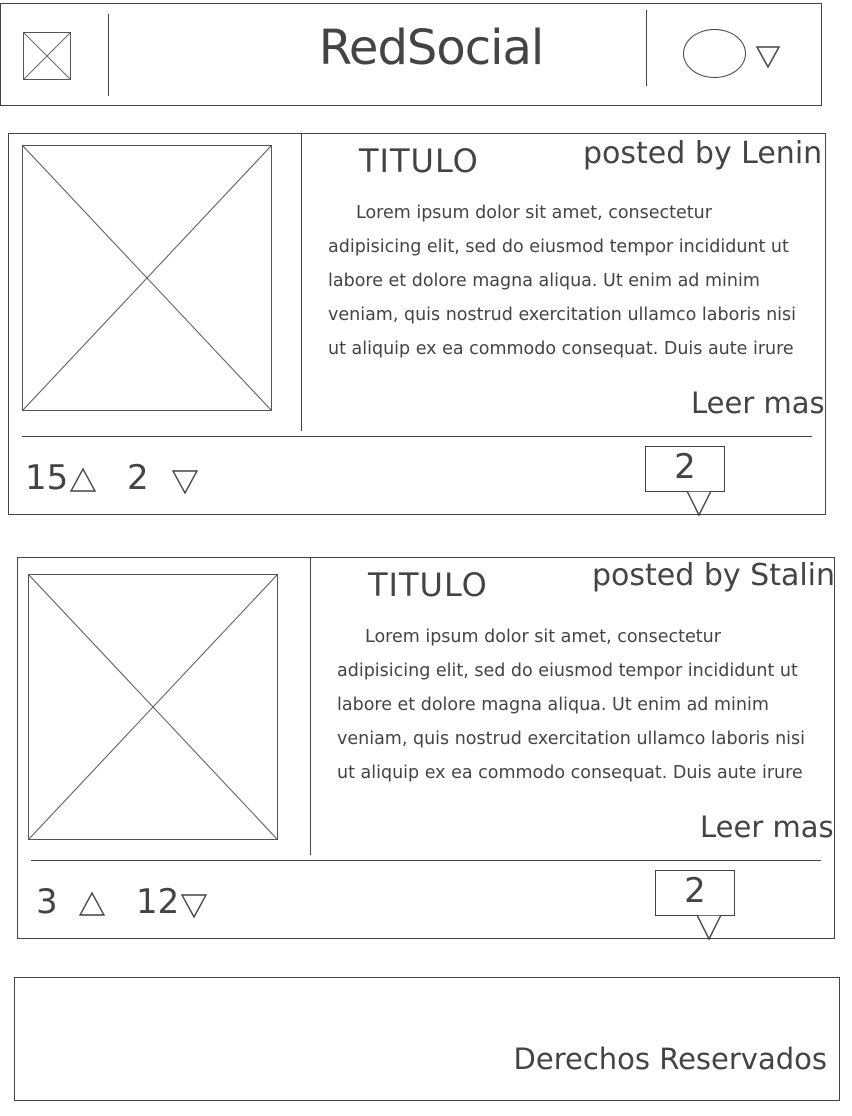 This screenshot has height=1116, width=852. I want to click on upvote-count: 15, so click(47, 478).